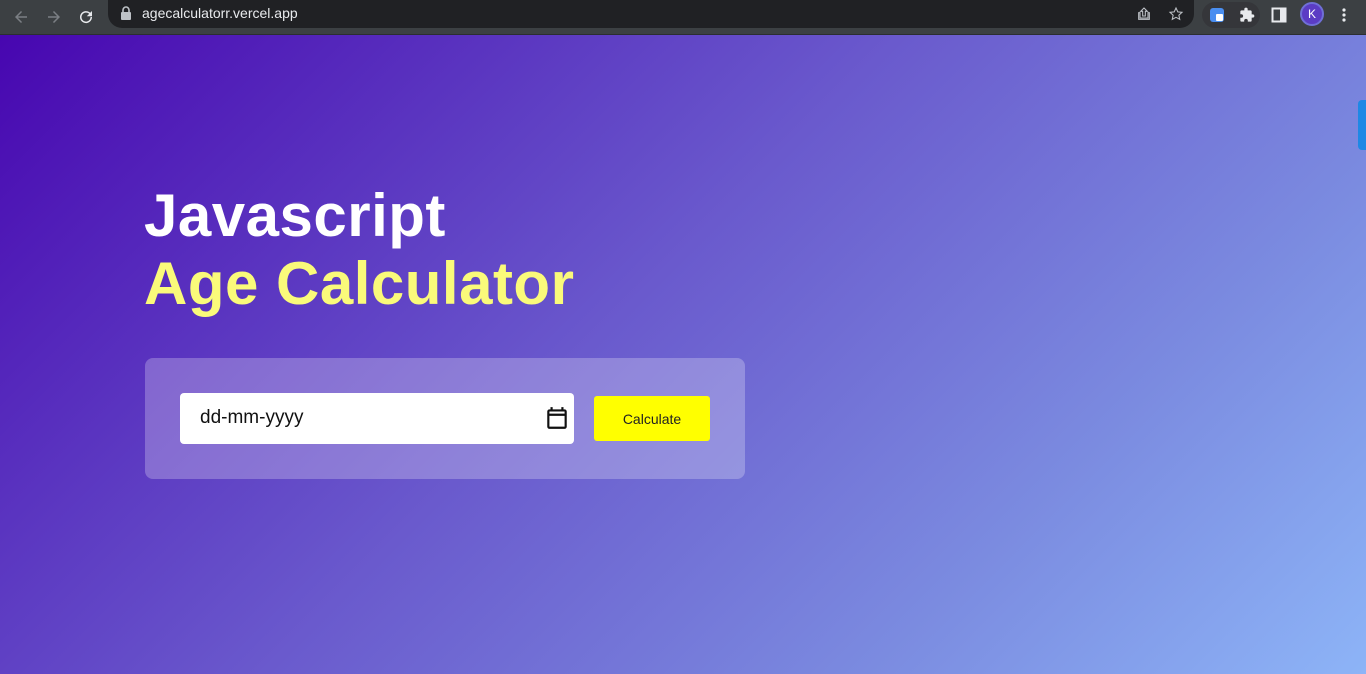 This screenshot has height=674, width=1366. Describe the element at coordinates (21, 17) in the screenshot. I see `back-arrow-icon` at that location.